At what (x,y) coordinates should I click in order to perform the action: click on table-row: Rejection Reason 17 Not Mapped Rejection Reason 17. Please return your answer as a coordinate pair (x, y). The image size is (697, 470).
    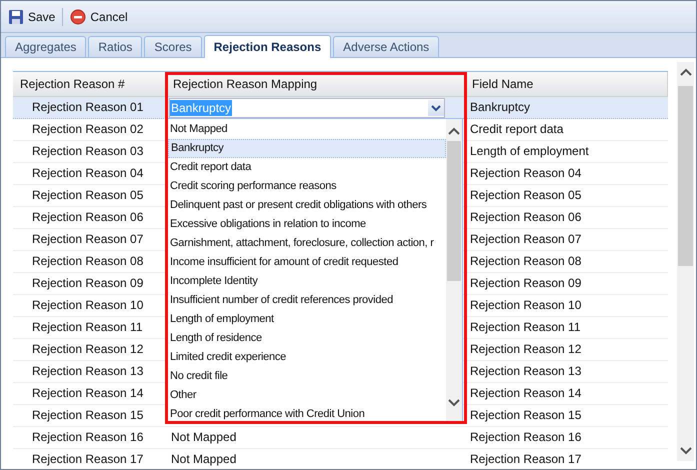
    Looking at the image, I should click on (340, 459).